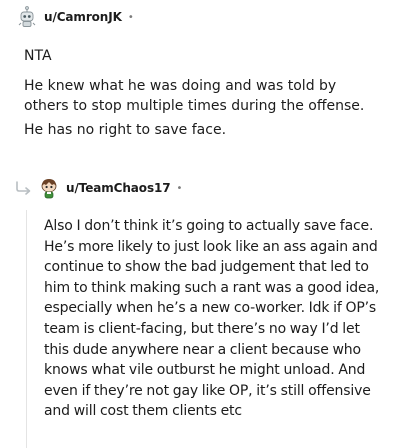  What do you see at coordinates (26, 329) in the screenshot?
I see `thread-line` at bounding box center [26, 329].